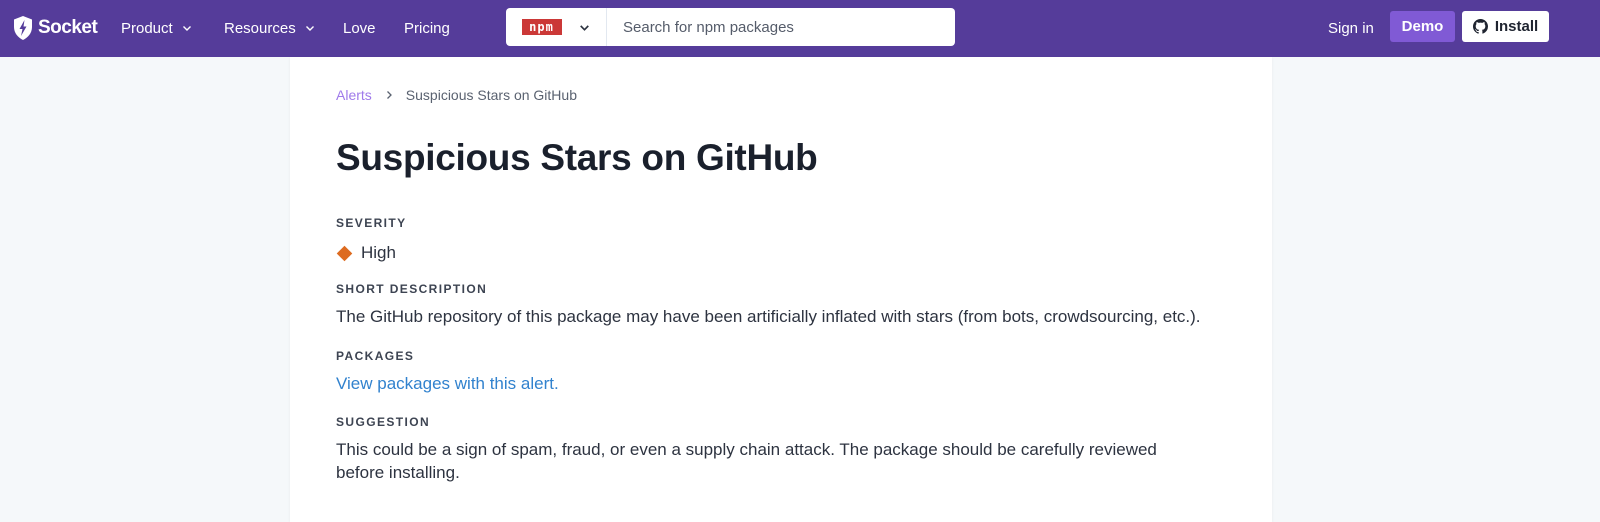  What do you see at coordinates (68, 27) in the screenshot?
I see `logo-text: Socket` at bounding box center [68, 27].